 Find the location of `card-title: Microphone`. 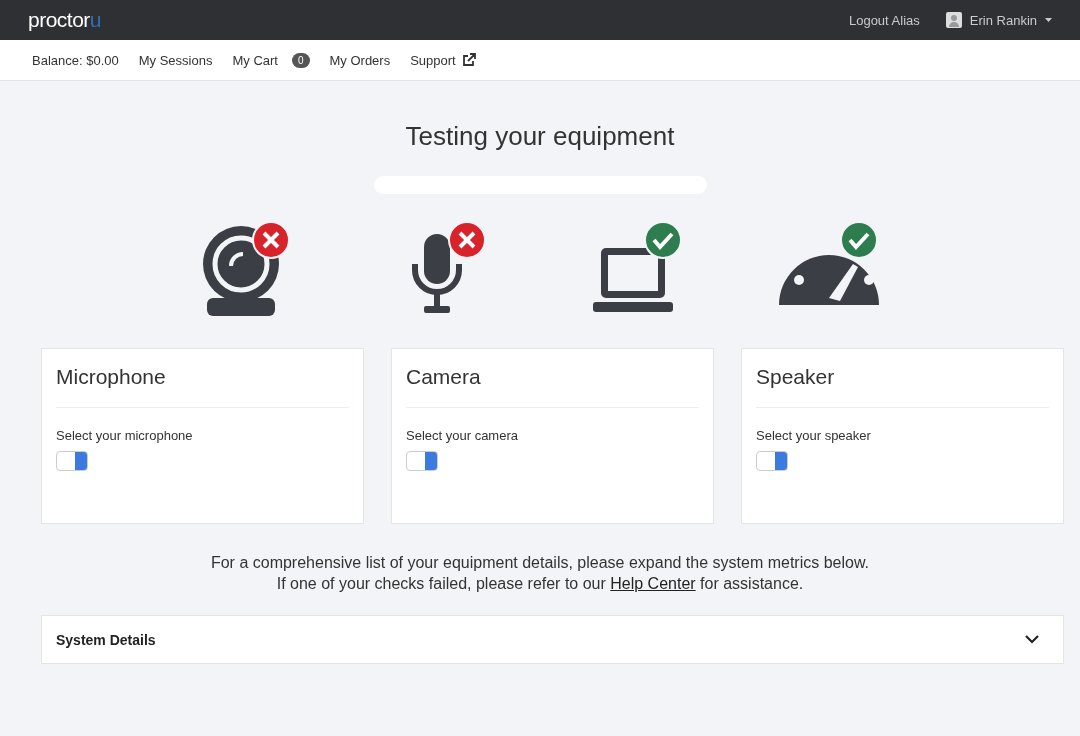

card-title: Microphone is located at coordinates (202, 386).